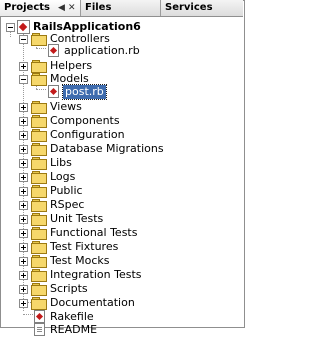 Image resolution: width=320 pixels, height=337 pixels. Describe the element at coordinates (94, 232) in the screenshot. I see `functional-tests-label: Functional Tests` at that location.